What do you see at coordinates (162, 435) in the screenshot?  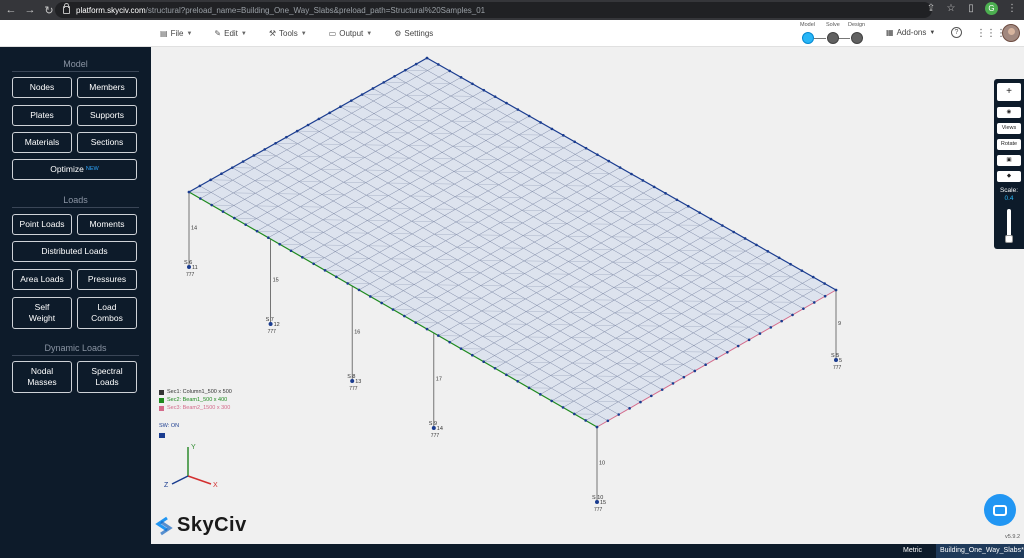 I see `lock-icon` at bounding box center [162, 435].